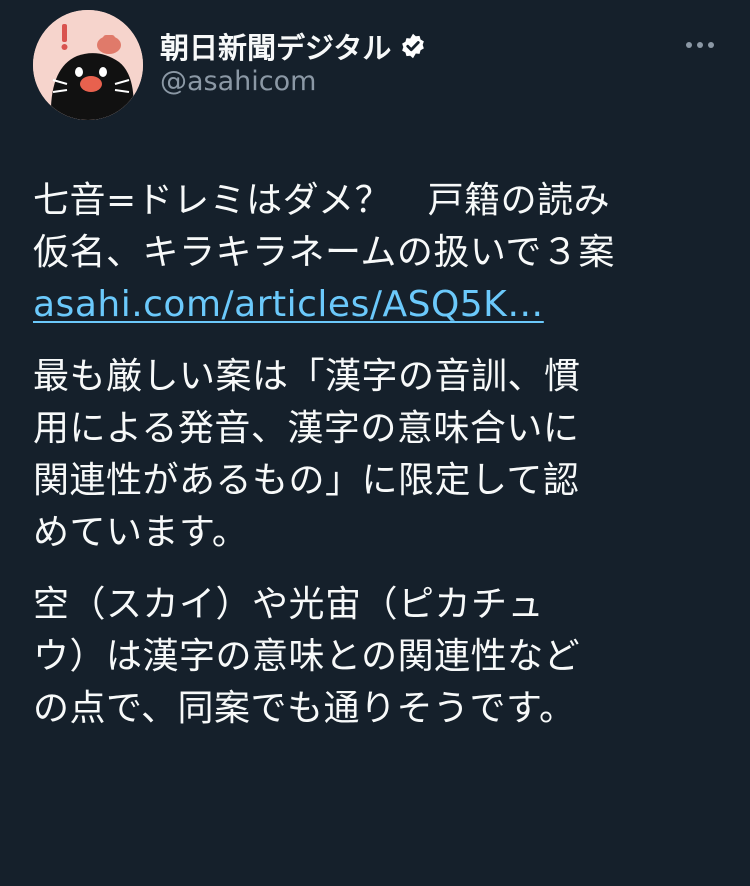 This screenshot has width=750, height=886. Describe the element at coordinates (304, 708) in the screenshot. I see `tweet-line: の点で、同案でも通りそうです。` at that location.